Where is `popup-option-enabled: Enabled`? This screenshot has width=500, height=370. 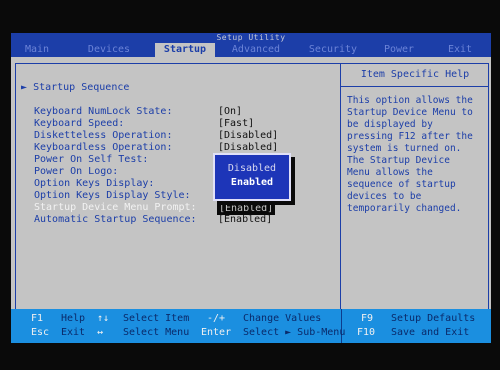
popup-option-enabled: Enabled is located at coordinates (252, 183).